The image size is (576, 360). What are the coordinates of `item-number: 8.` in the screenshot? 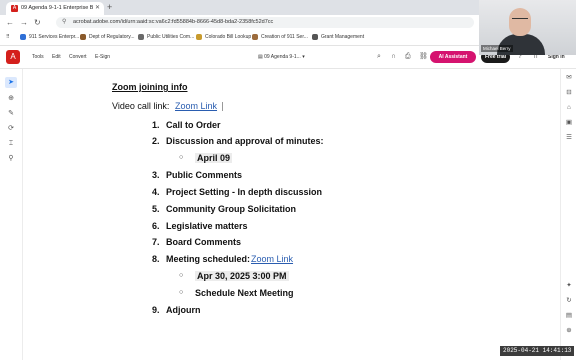 It's located at (156, 259).